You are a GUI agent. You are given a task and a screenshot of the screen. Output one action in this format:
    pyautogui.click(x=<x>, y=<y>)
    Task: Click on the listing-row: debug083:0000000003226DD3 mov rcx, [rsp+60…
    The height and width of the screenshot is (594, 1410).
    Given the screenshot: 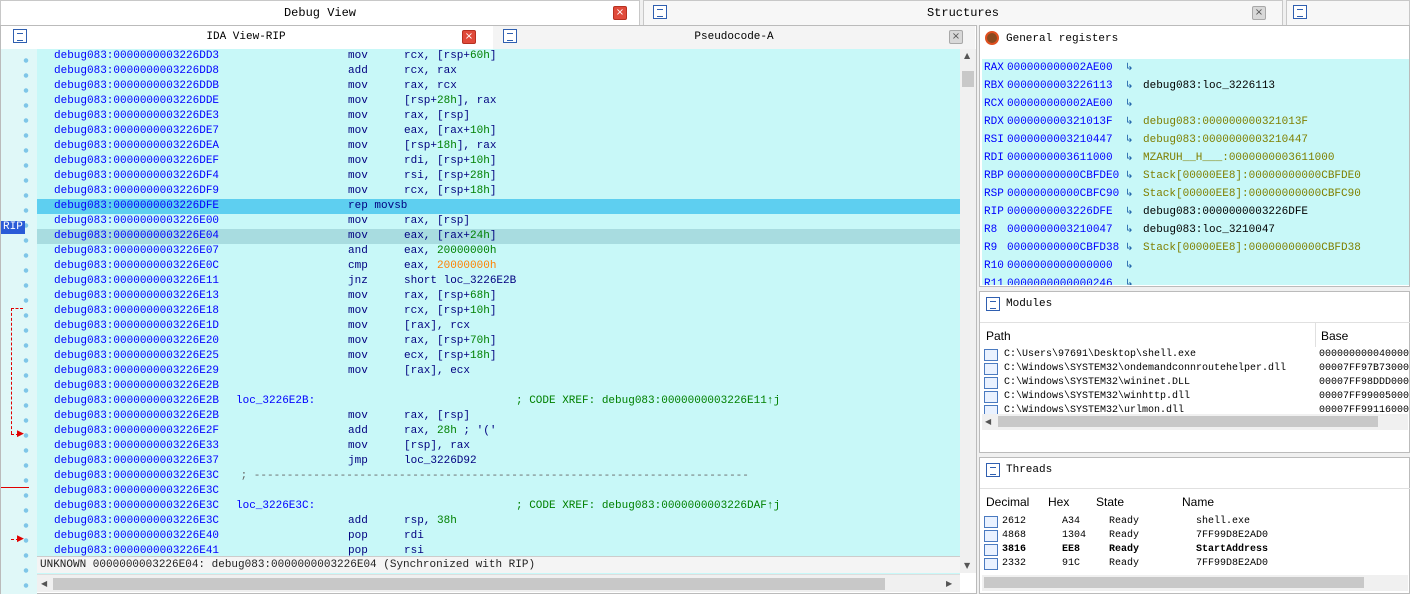 What is the action you would take?
    pyautogui.click(x=498, y=56)
    